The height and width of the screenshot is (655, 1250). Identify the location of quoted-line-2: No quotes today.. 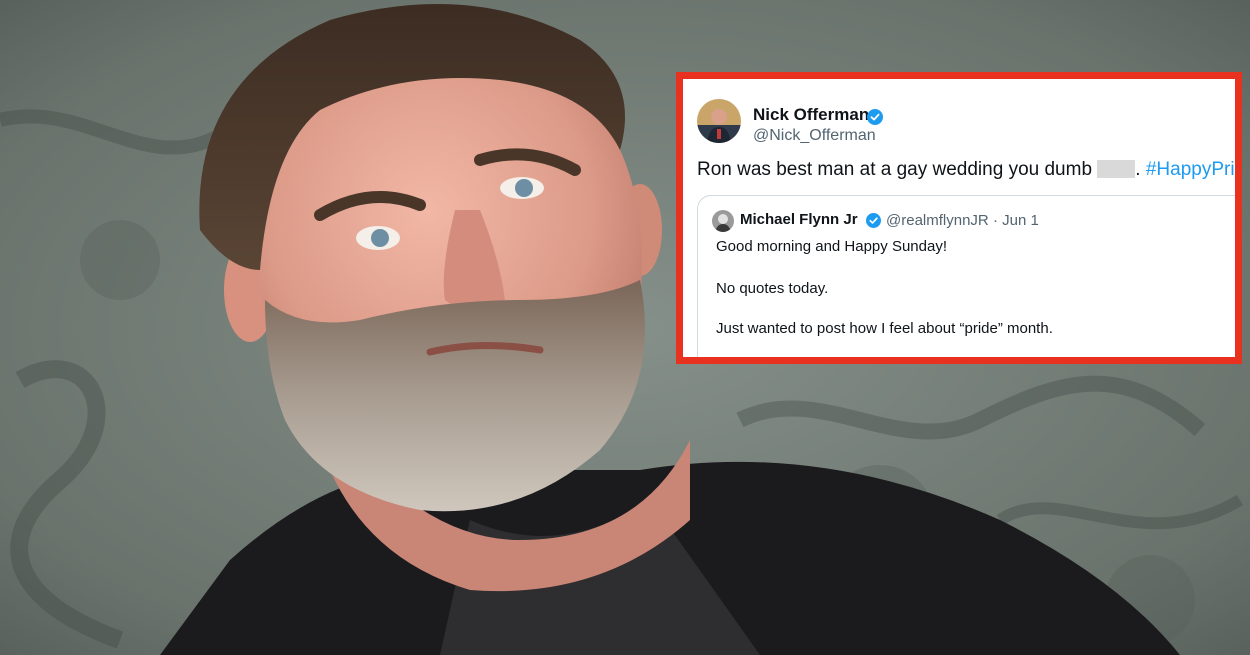
(772, 288).